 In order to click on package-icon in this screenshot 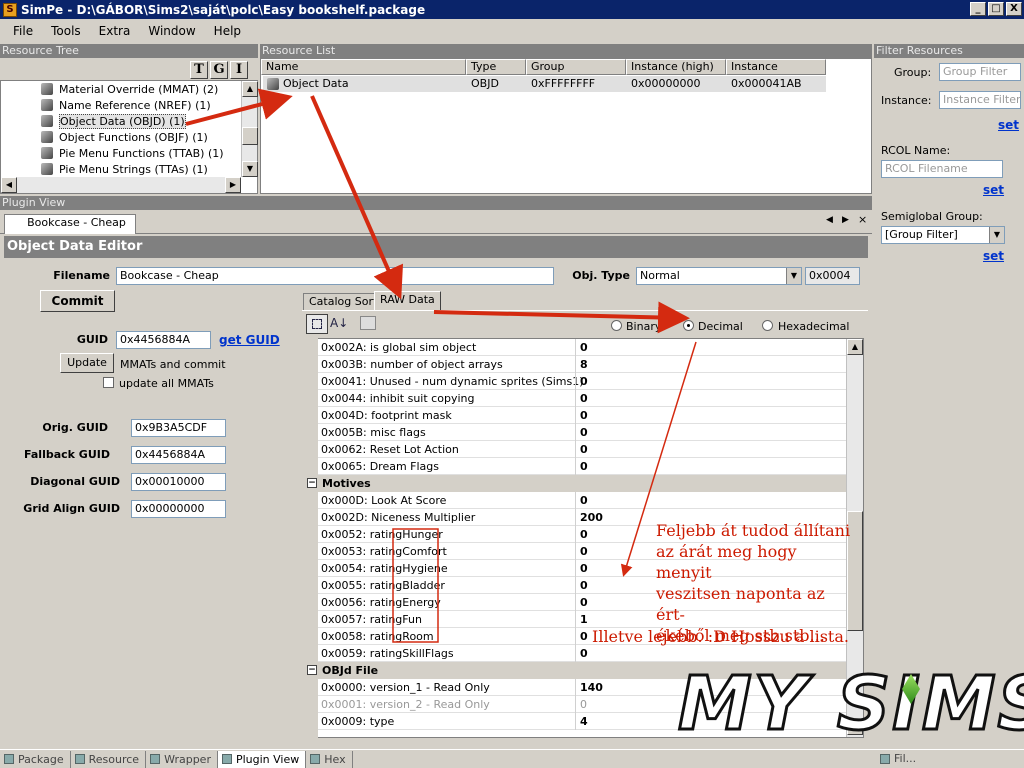, I will do `click(9, 759)`.